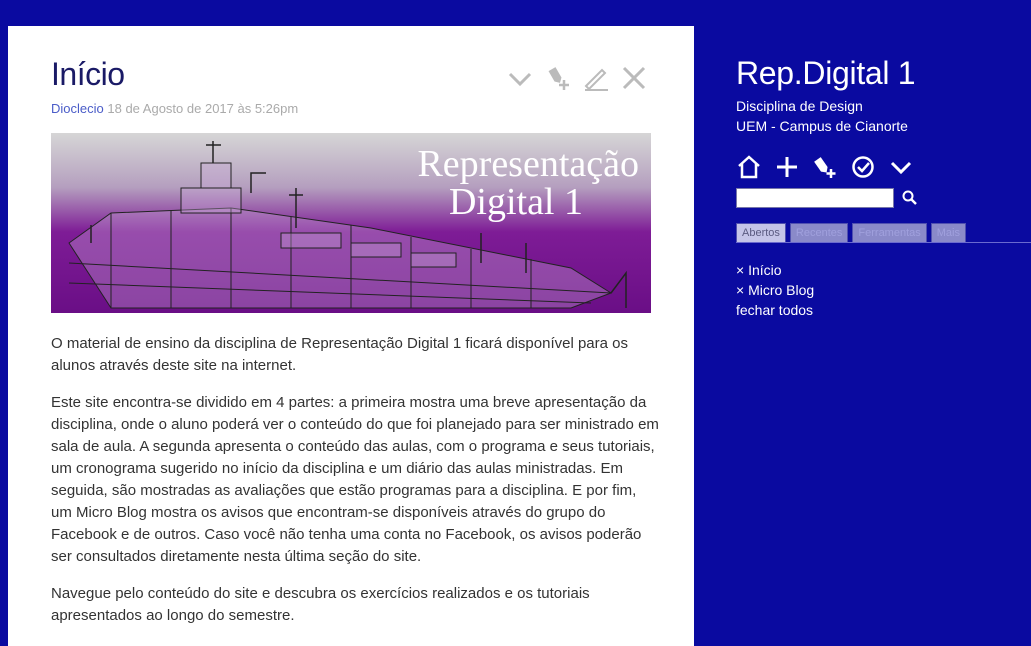  Describe the element at coordinates (749, 167) in the screenshot. I see `home-icon` at that location.